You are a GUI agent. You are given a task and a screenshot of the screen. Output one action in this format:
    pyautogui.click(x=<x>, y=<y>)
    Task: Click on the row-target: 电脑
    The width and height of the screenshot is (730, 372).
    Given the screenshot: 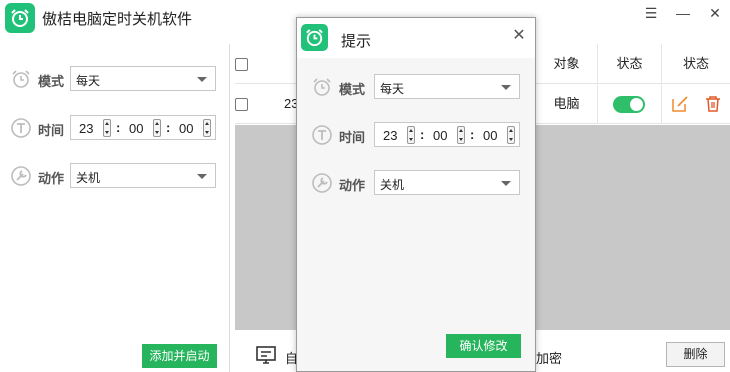 What is the action you would take?
    pyautogui.click(x=566, y=104)
    